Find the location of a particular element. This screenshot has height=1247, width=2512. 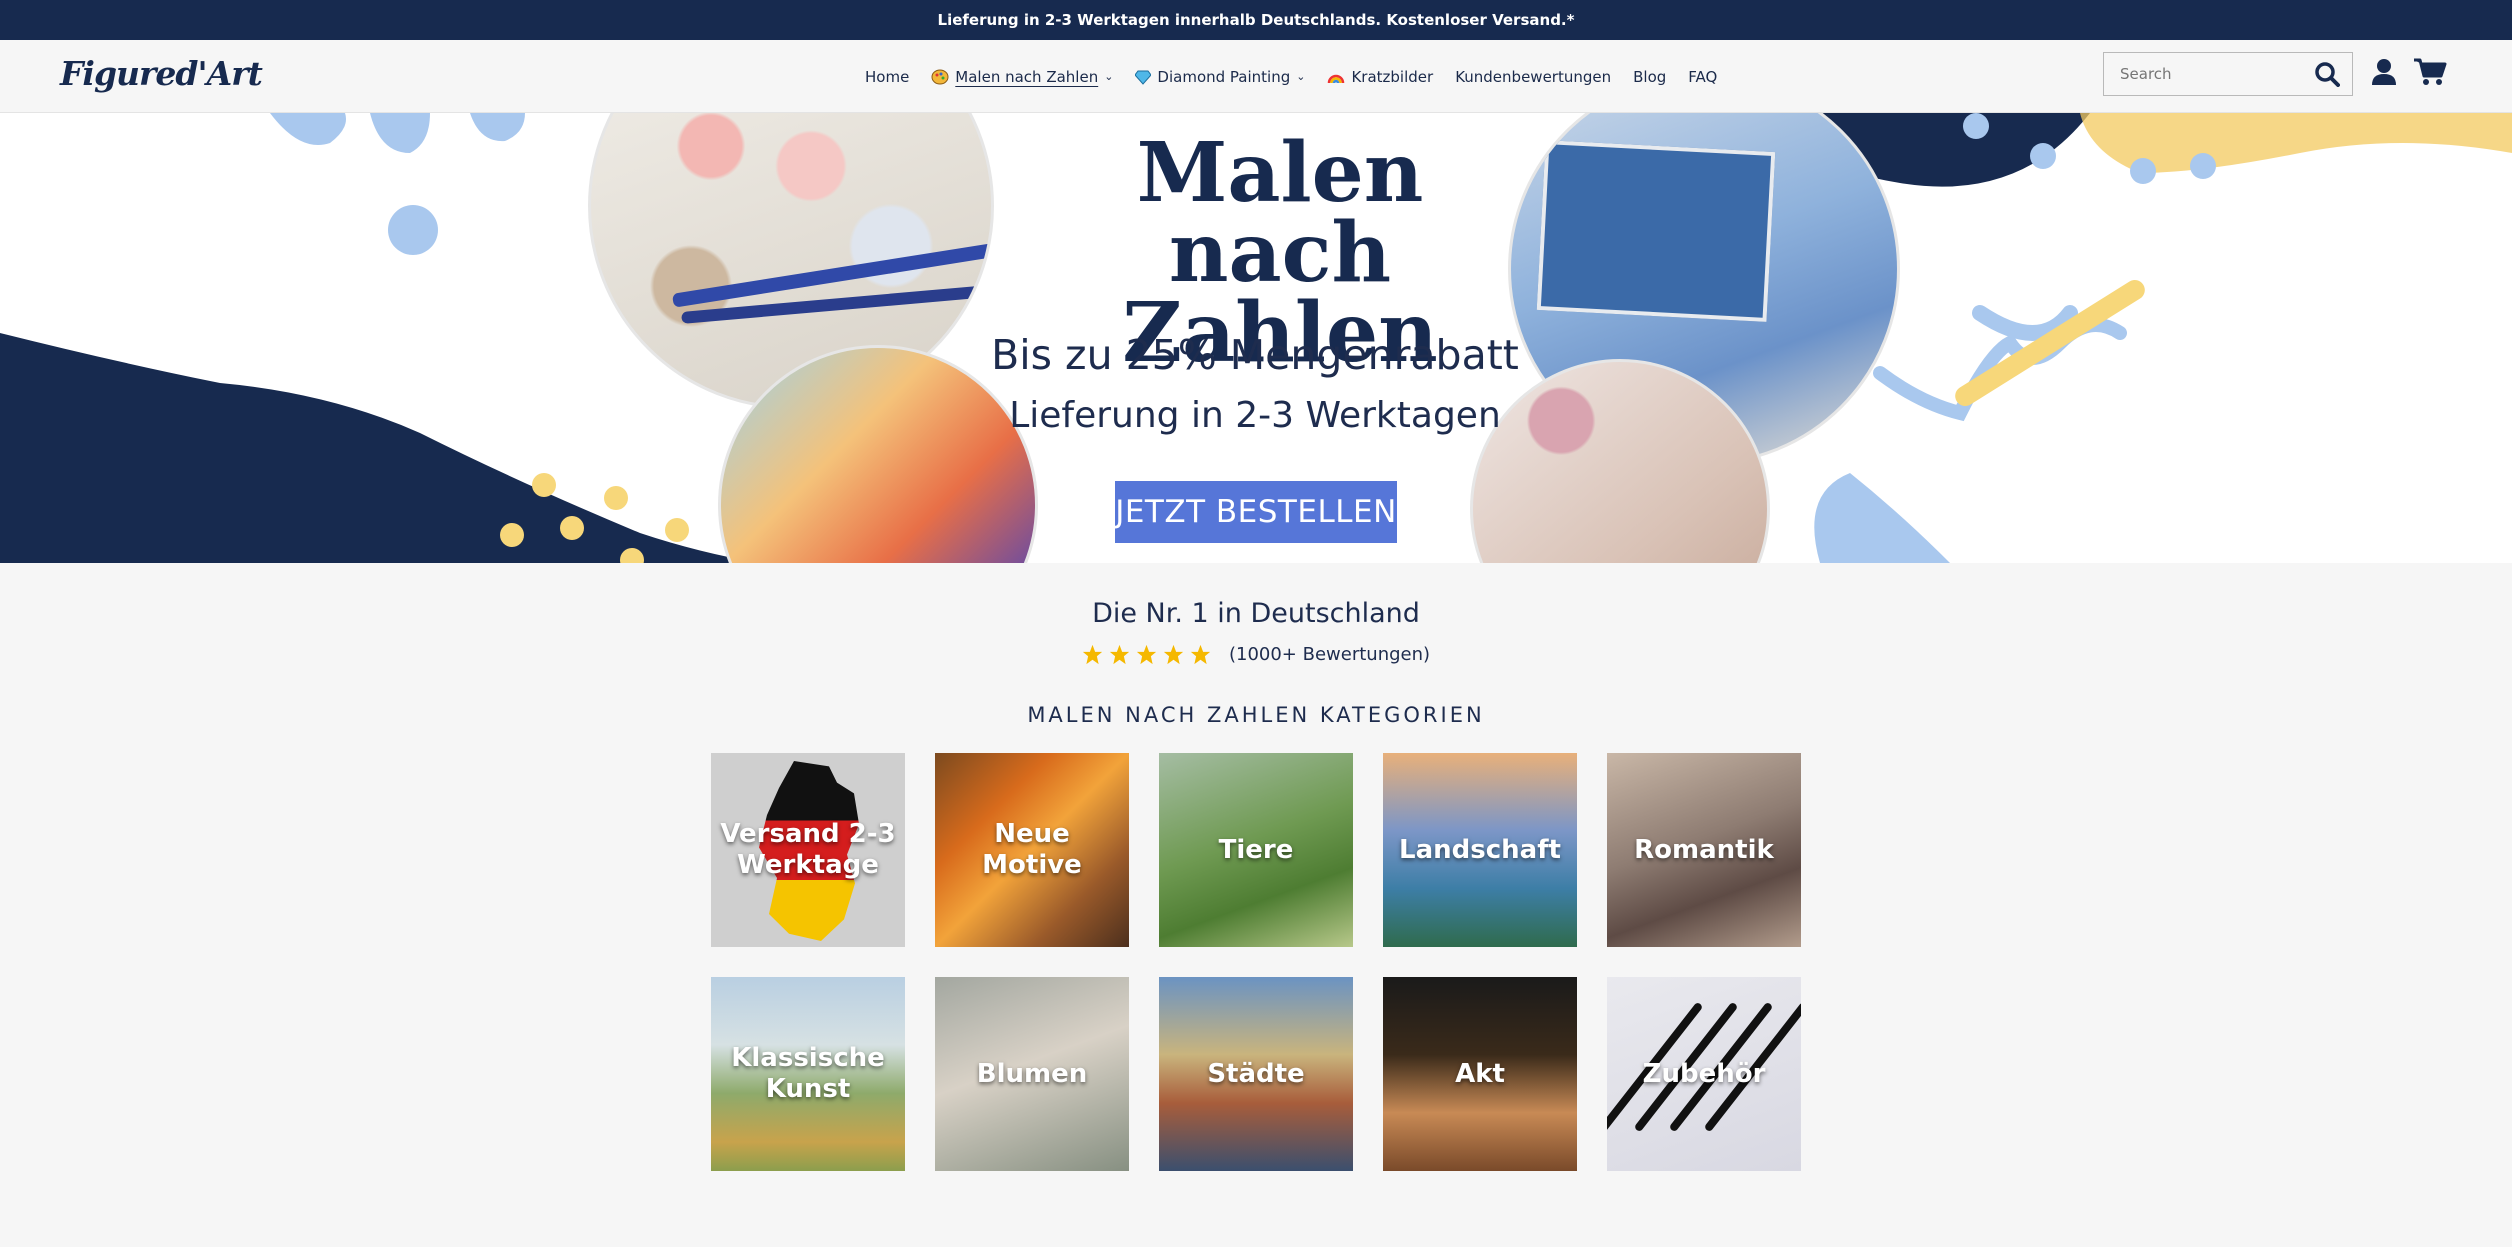

category-tile-neue-motive: Neue Motive is located at coordinates (1032, 850).